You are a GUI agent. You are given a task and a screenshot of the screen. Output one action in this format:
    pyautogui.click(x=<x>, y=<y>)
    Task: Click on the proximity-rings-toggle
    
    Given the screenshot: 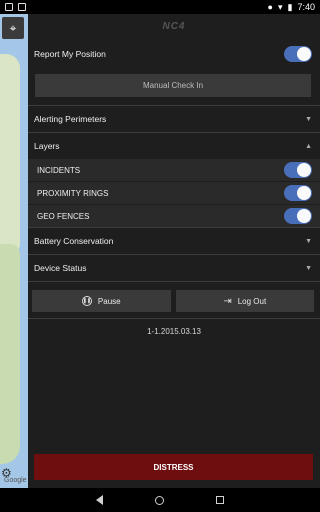 What is the action you would take?
    pyautogui.click(x=298, y=193)
    